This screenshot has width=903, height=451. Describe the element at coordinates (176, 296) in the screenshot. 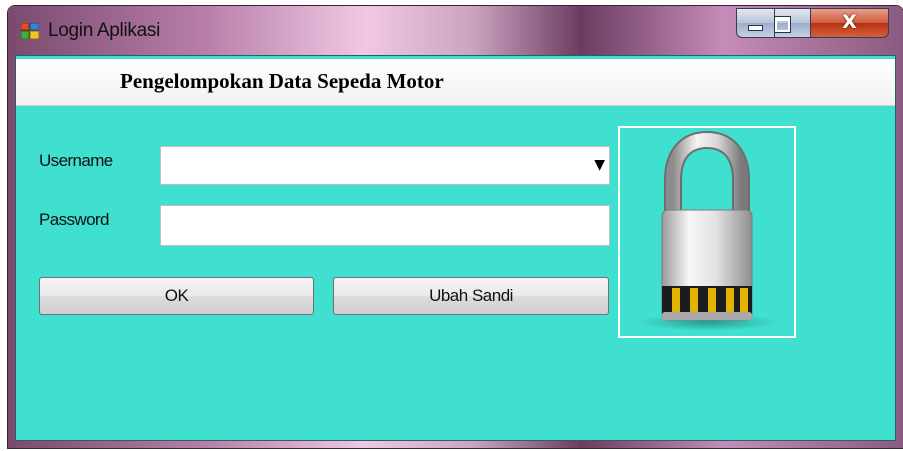

I see `ok-button: OK` at that location.